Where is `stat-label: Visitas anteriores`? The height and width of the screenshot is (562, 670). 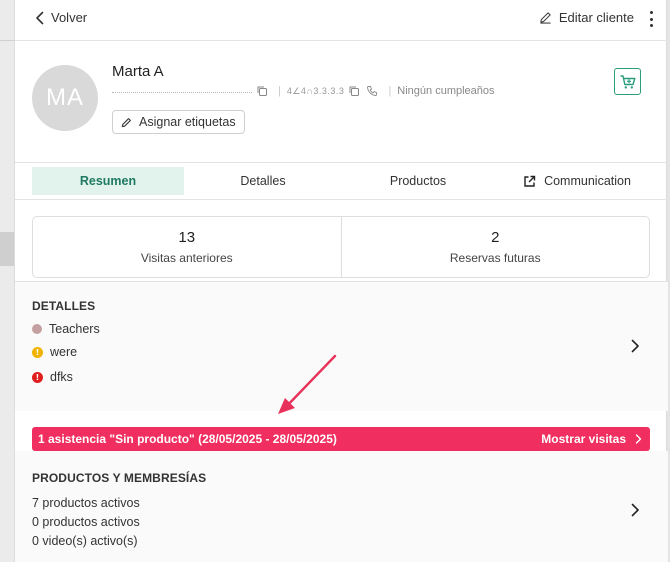 stat-label: Visitas anteriores is located at coordinates (186, 258).